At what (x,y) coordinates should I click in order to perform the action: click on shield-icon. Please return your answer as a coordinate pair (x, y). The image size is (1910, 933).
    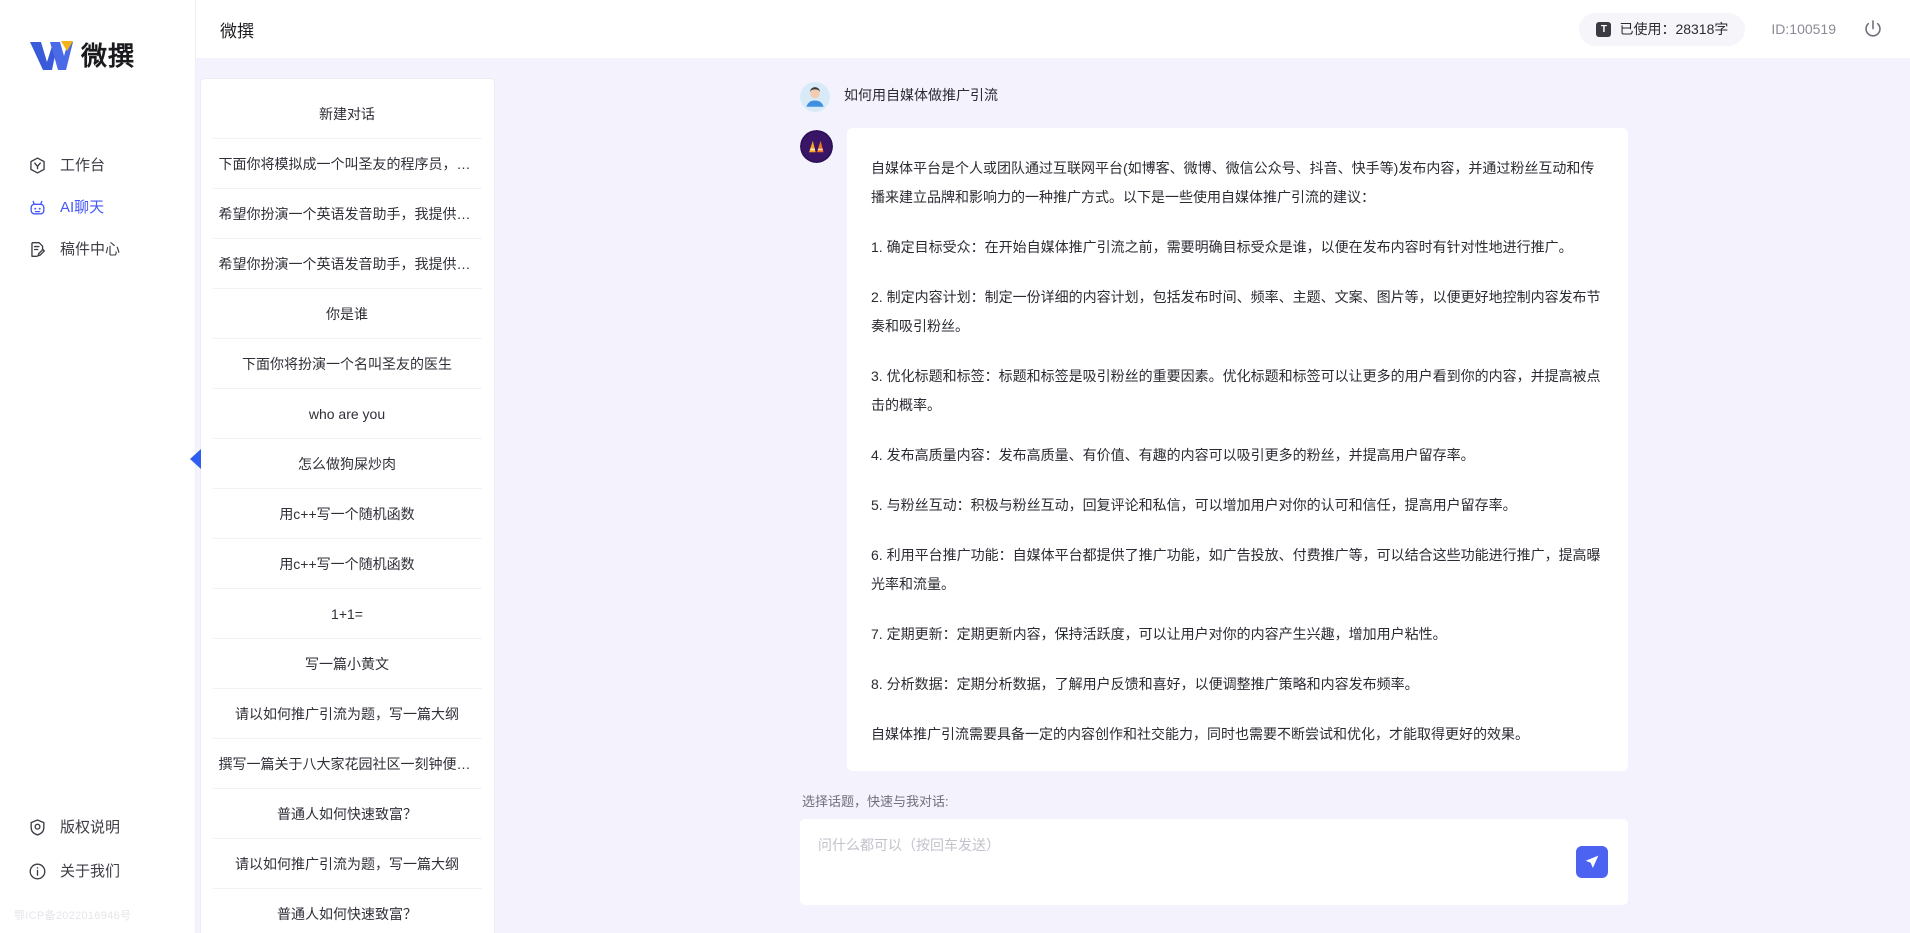
    Looking at the image, I should click on (37, 827).